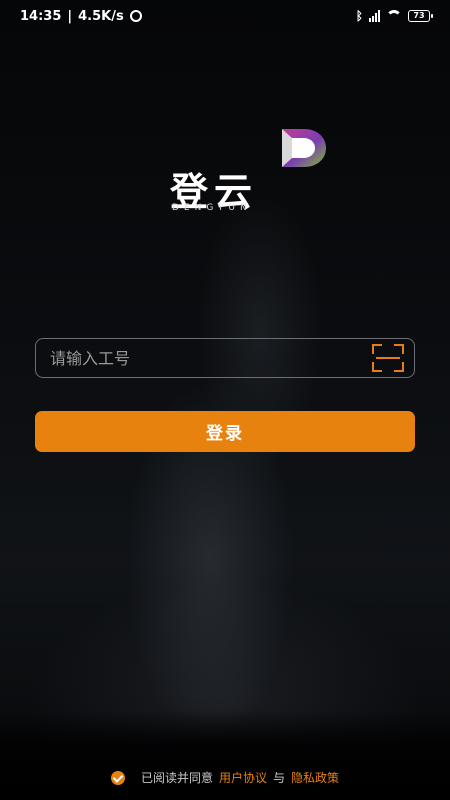 Image resolution: width=450 pixels, height=800 pixels. I want to click on scan-icon, so click(388, 358).